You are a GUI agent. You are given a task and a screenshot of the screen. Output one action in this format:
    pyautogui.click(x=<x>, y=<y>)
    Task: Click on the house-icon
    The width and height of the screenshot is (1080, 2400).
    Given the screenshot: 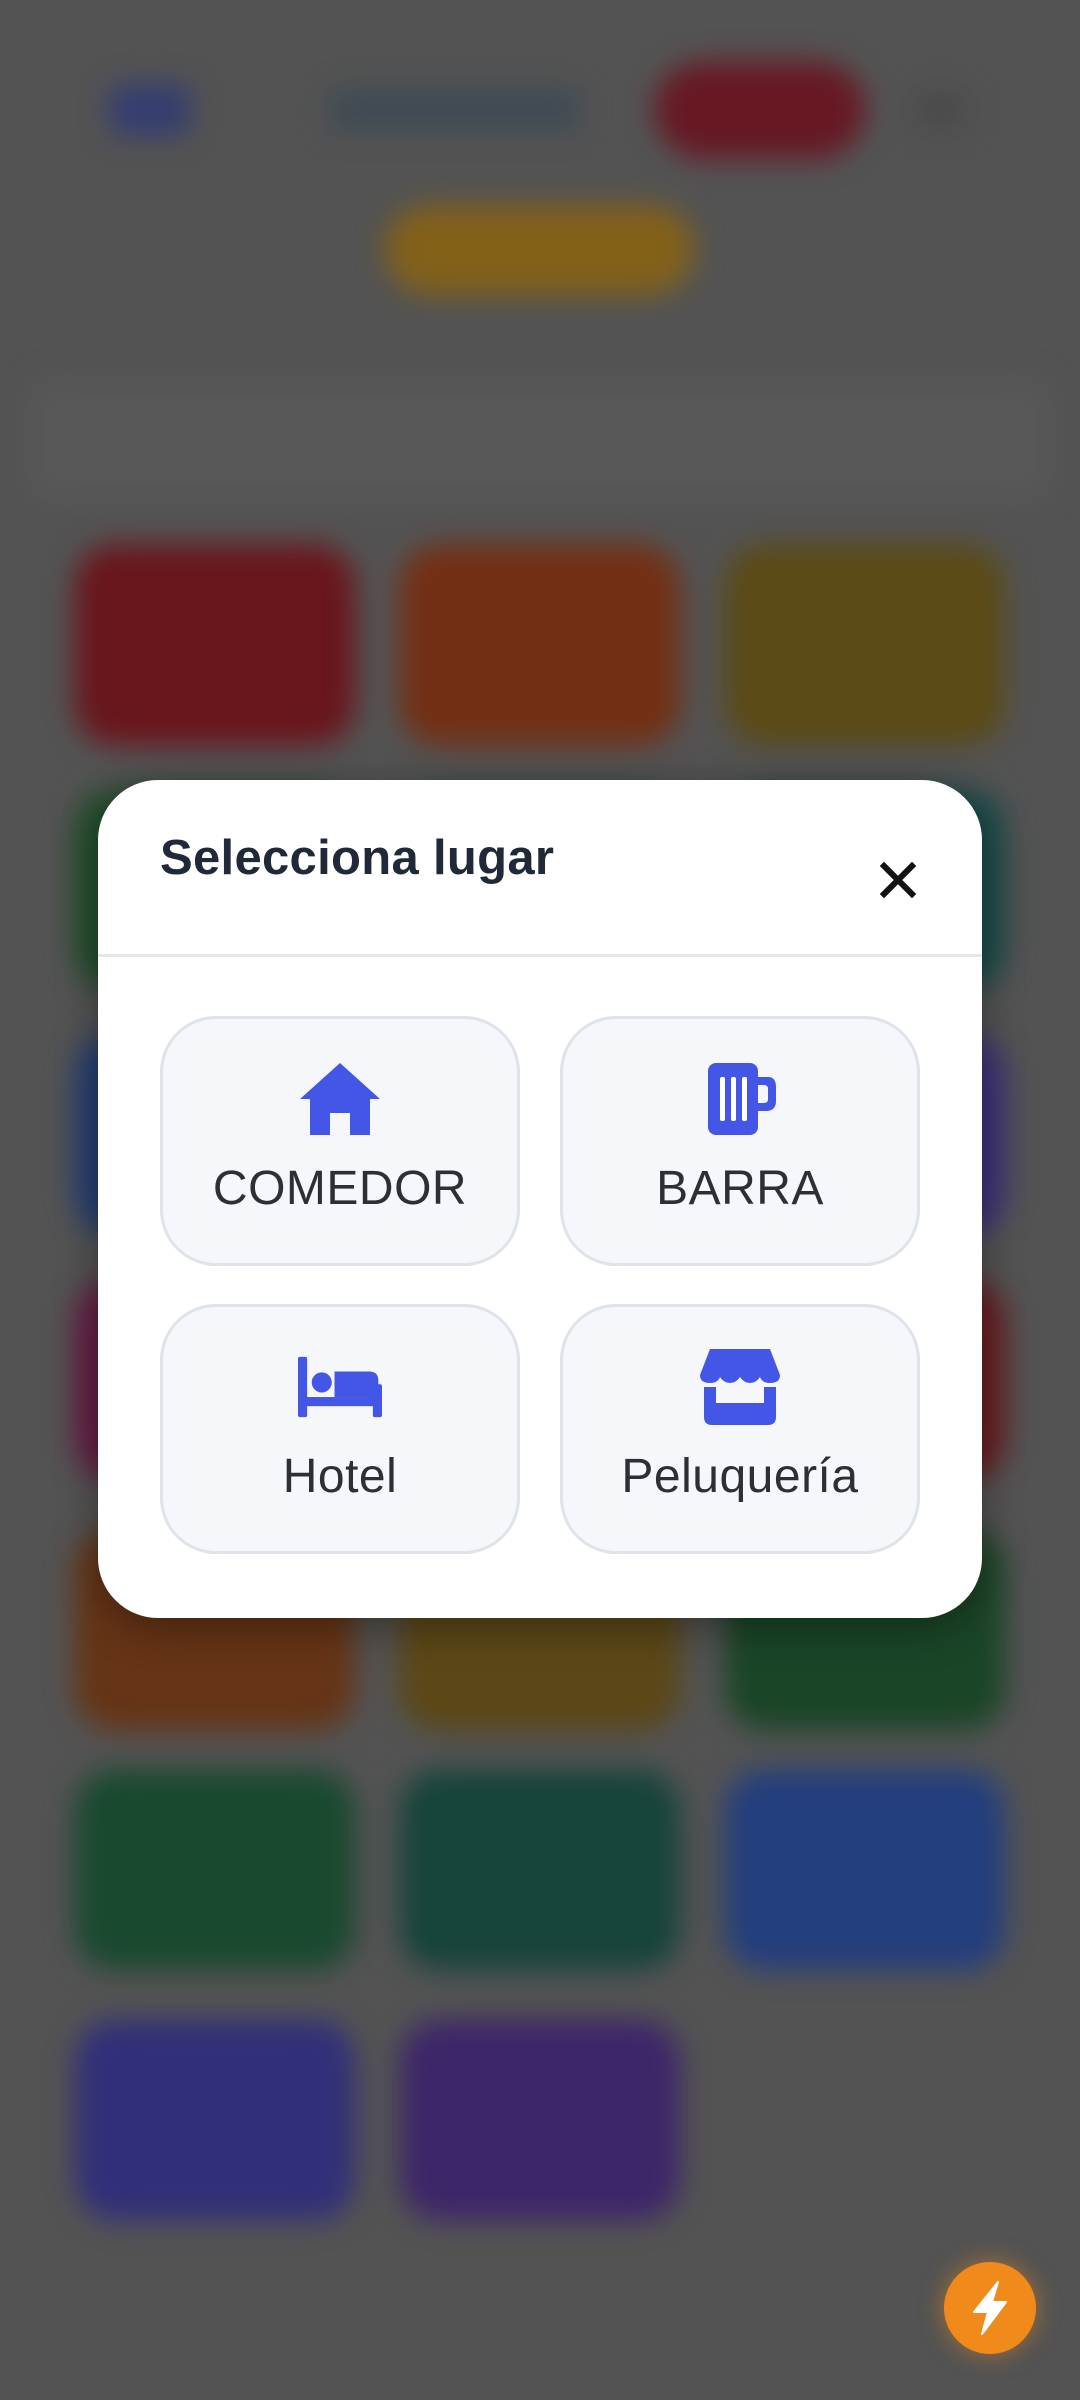 What is the action you would take?
    pyautogui.click(x=340, y=1099)
    